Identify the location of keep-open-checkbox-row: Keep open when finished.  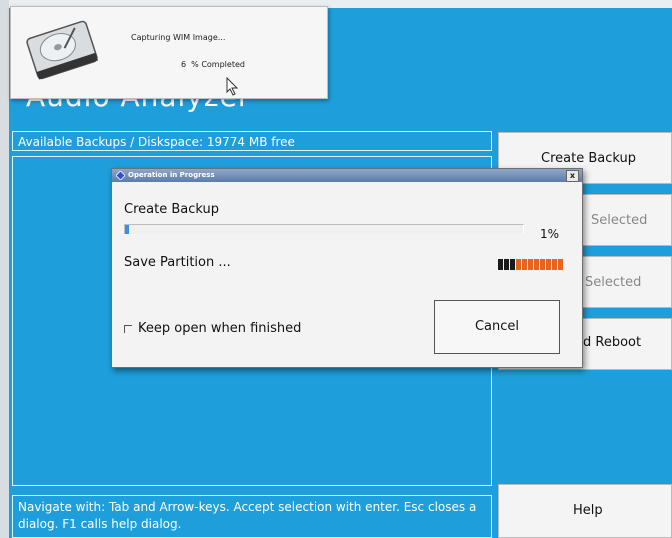
(212, 328).